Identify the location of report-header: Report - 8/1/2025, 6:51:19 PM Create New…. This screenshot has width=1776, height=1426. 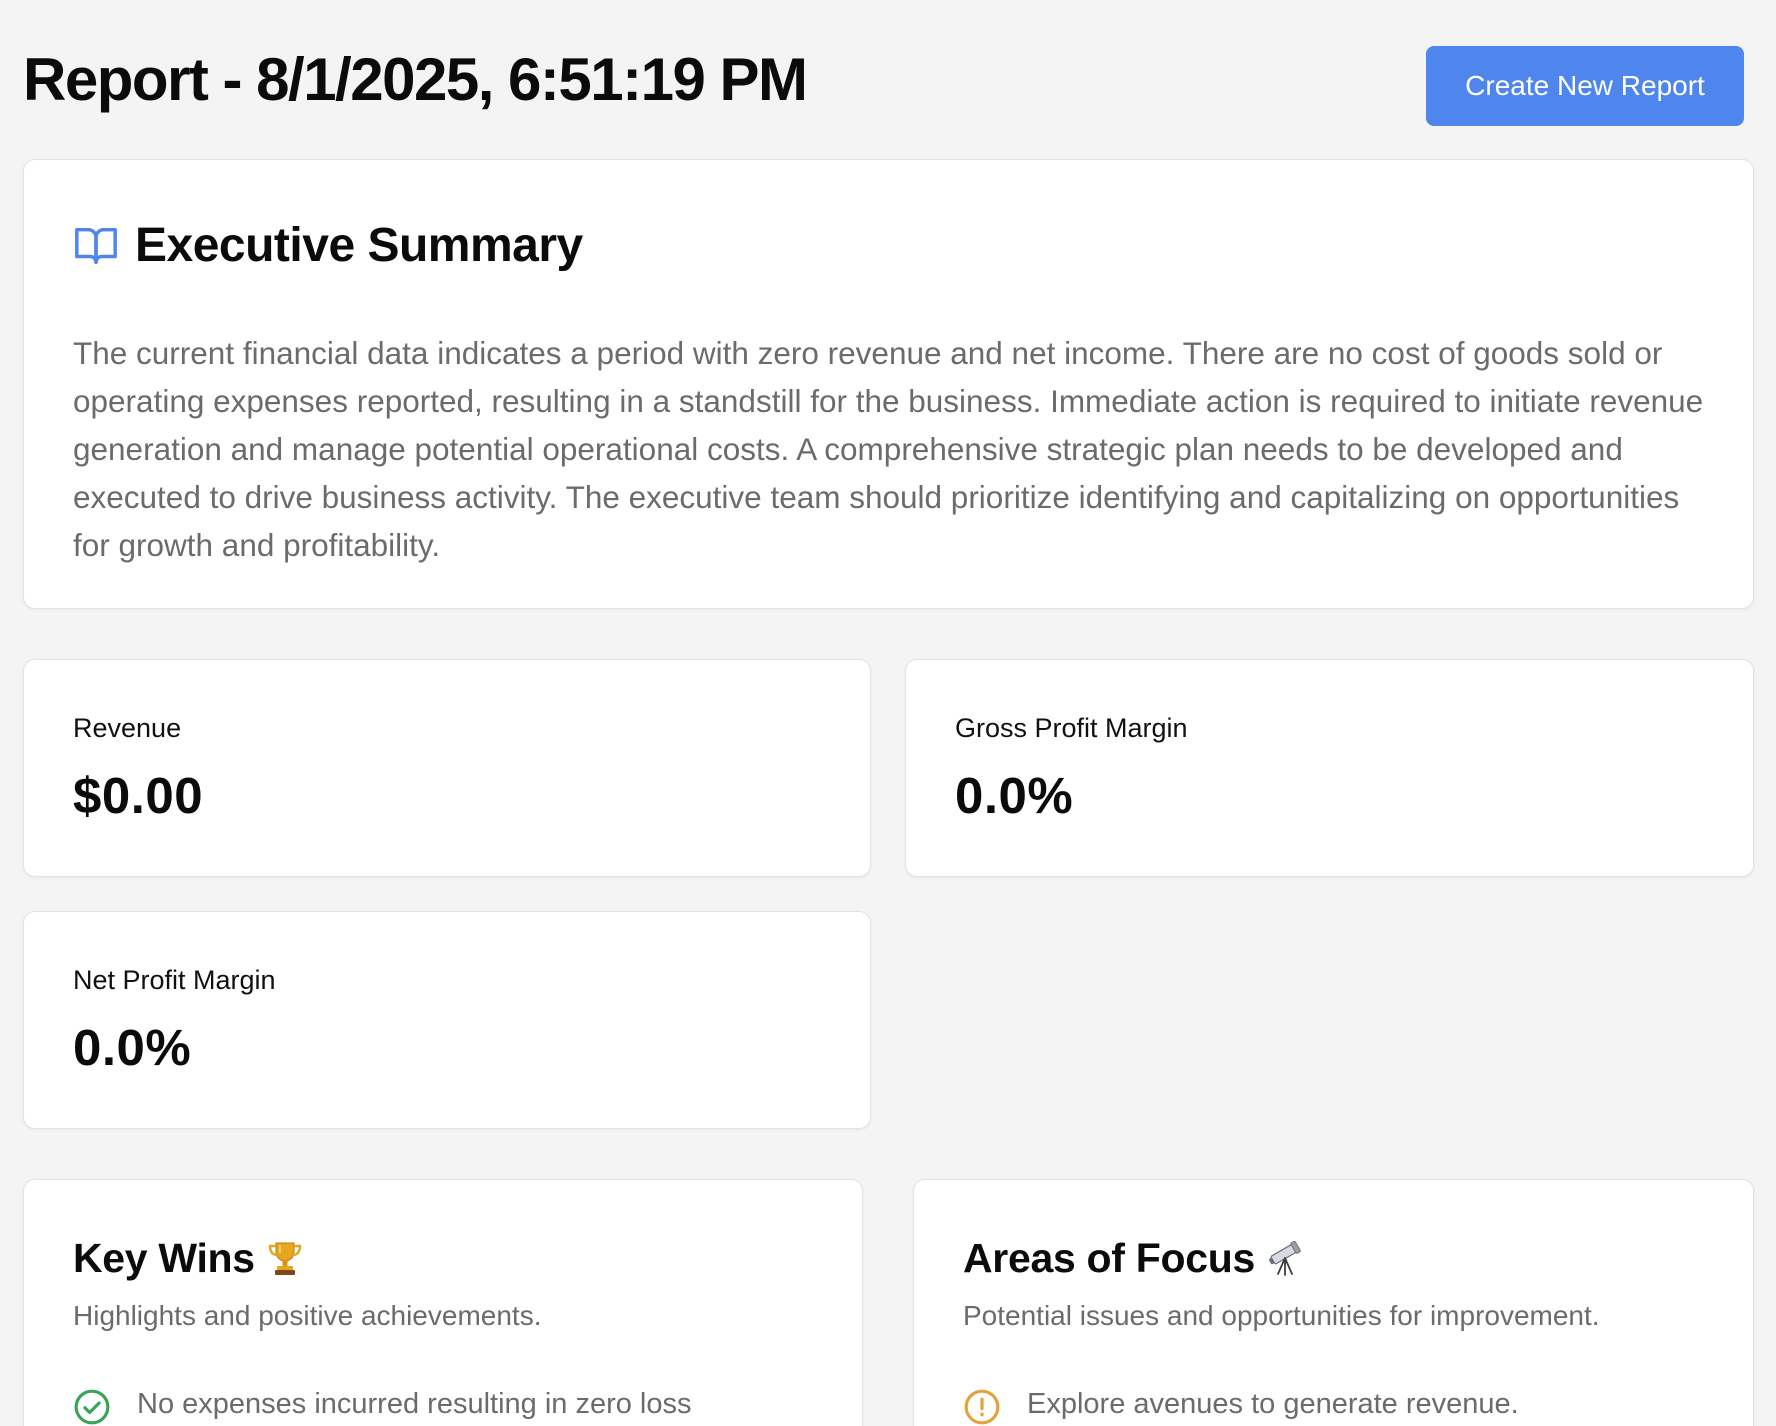
(888, 79).